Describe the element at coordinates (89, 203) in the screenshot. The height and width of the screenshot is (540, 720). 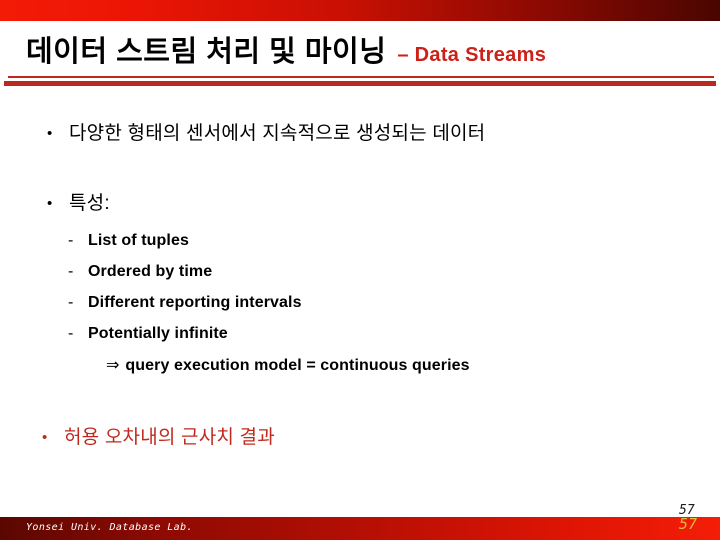
I see `bullet-label: 특성:` at that location.